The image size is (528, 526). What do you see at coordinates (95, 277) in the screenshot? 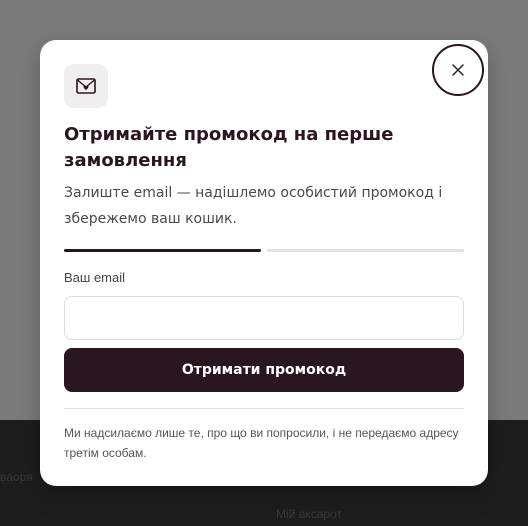
I see `email-label: Ваш email` at bounding box center [95, 277].